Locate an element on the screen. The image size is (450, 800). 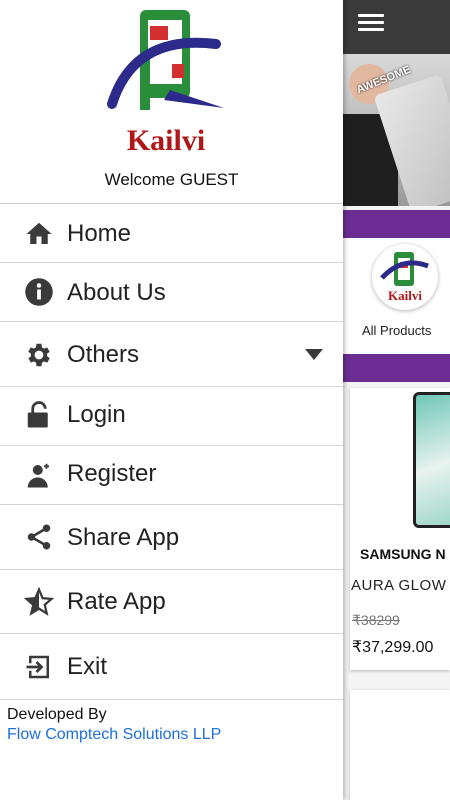
category-label: All Products is located at coordinates (396, 330).